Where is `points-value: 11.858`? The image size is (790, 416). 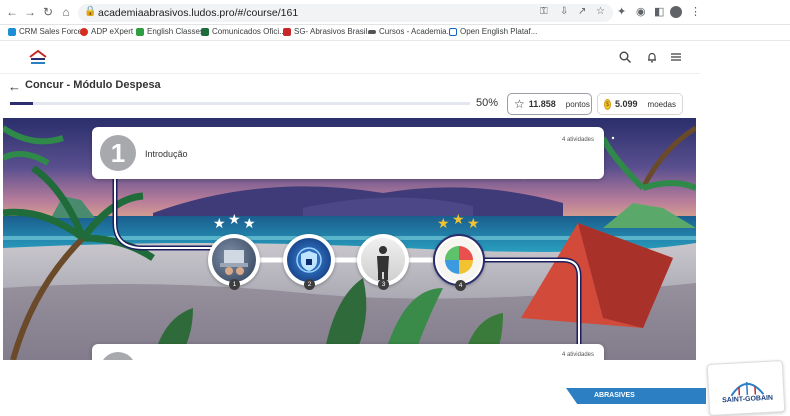 points-value: 11.858 is located at coordinates (542, 104).